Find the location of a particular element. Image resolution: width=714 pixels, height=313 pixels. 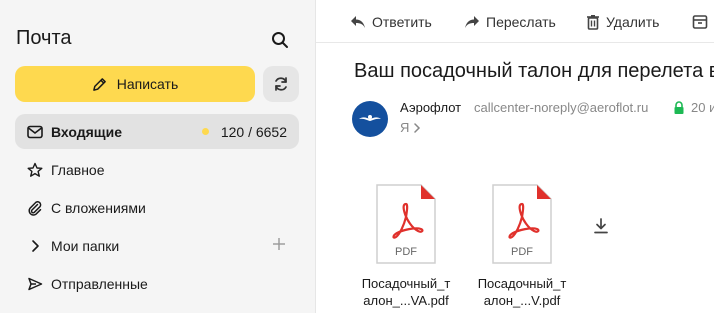

compose-label: Написать is located at coordinates (147, 84).